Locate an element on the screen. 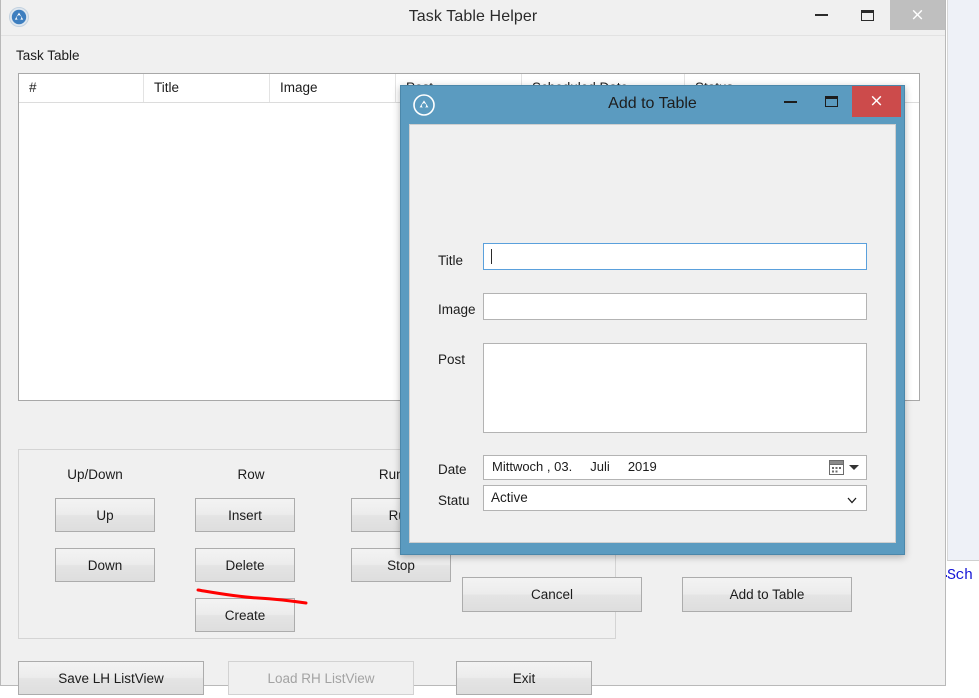  date-picker: Mittwoch , 03. Juli 2019 is located at coordinates (675, 467).